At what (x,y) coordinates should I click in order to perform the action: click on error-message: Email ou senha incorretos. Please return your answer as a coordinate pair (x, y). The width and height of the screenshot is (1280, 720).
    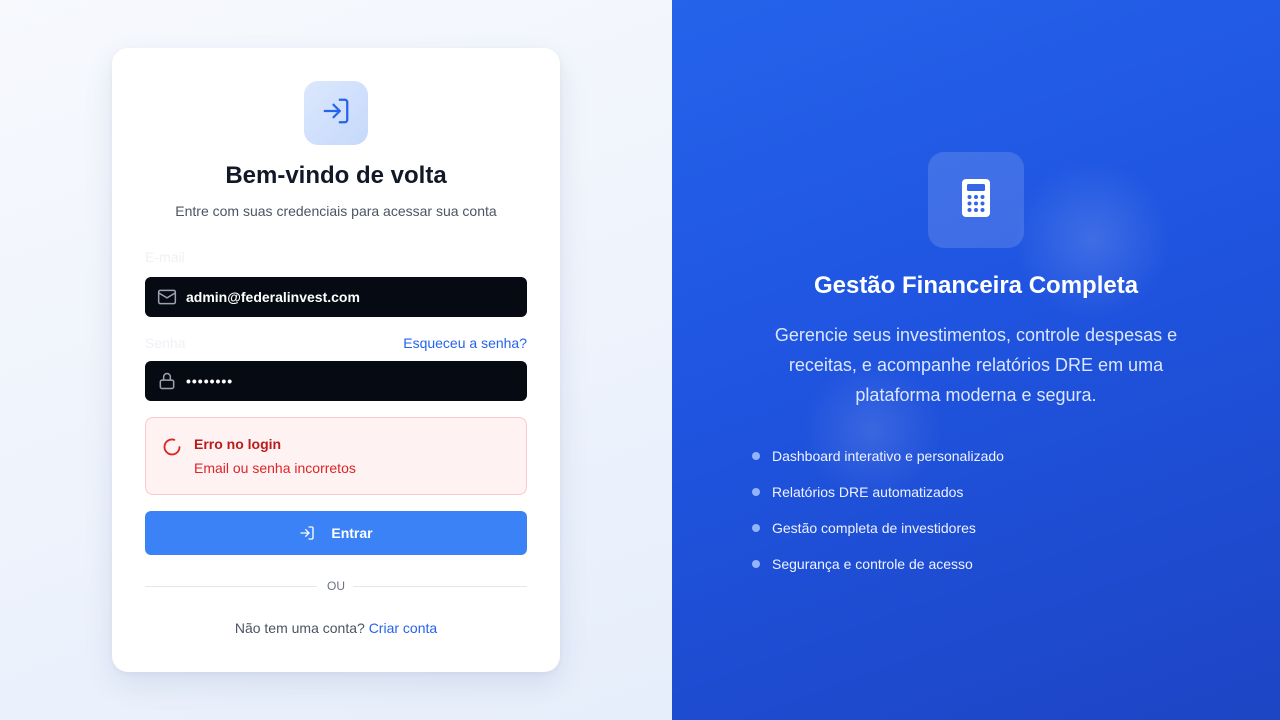
    Looking at the image, I should click on (275, 468).